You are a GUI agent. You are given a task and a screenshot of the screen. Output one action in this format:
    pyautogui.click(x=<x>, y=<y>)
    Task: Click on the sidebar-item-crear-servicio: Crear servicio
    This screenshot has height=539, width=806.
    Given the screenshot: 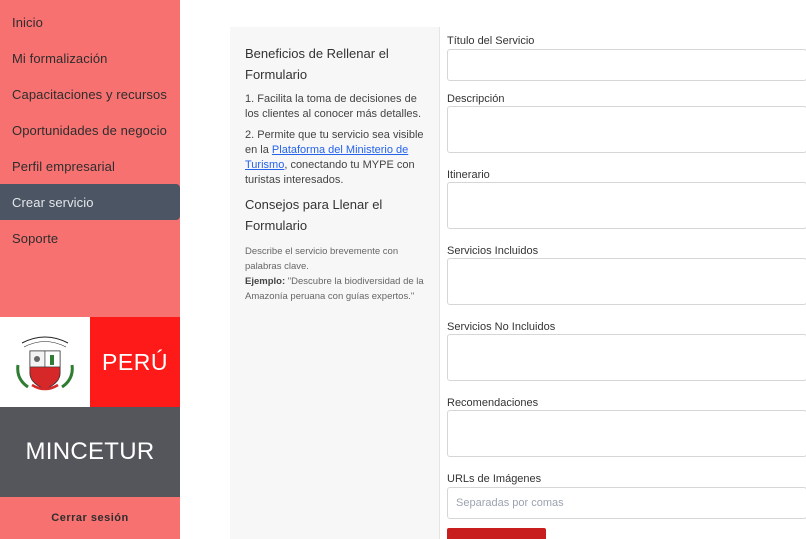 What is the action you would take?
    pyautogui.click(x=90, y=202)
    